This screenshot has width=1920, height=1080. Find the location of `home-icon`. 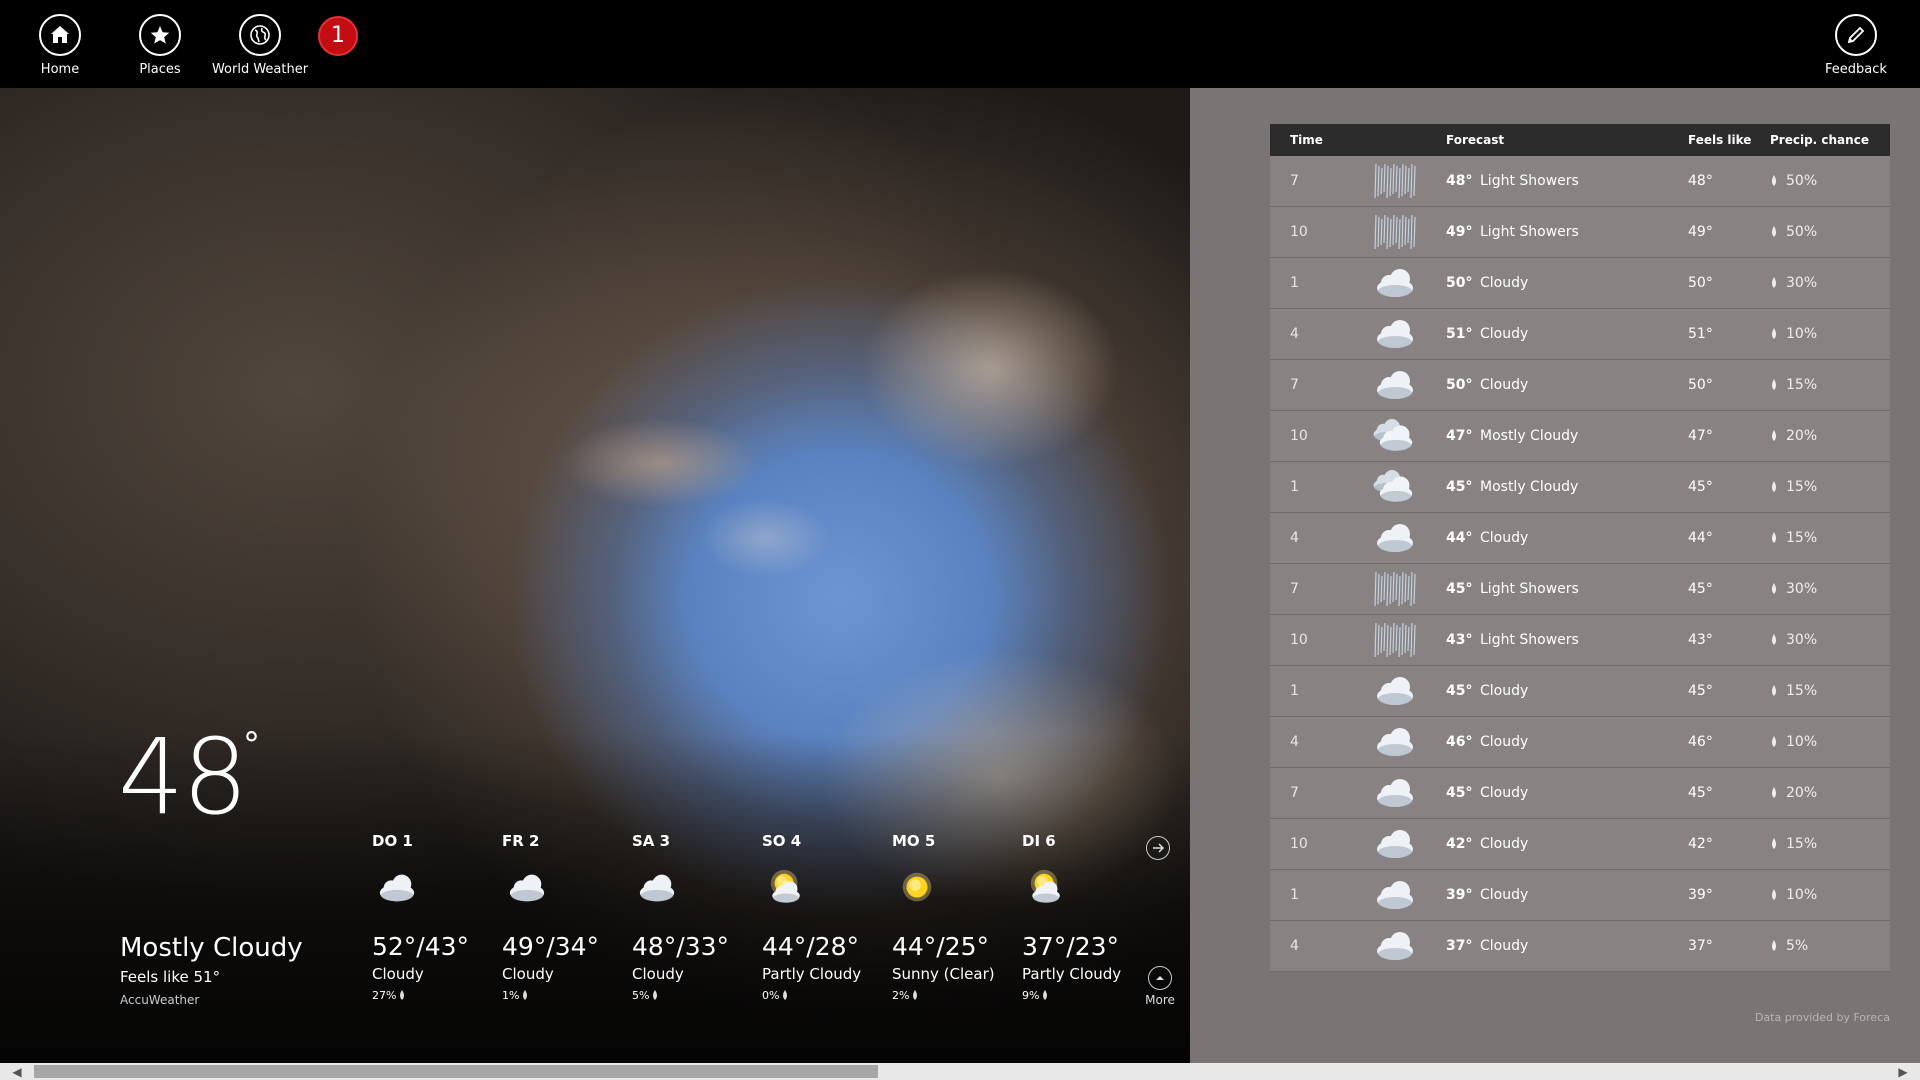

home-icon is located at coordinates (60, 35).